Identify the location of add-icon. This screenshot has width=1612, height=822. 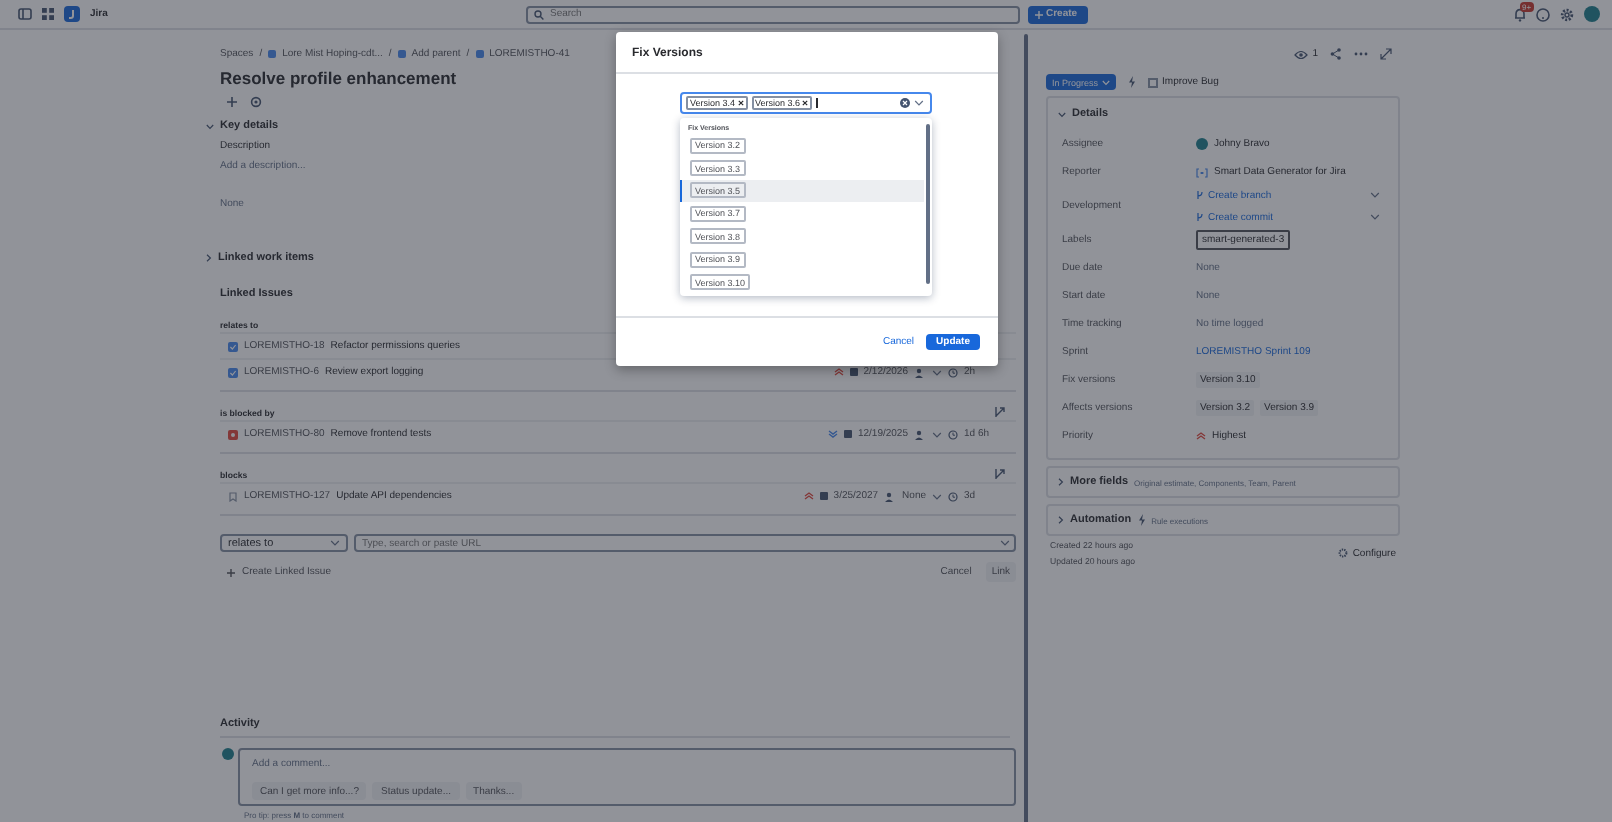
(232, 101).